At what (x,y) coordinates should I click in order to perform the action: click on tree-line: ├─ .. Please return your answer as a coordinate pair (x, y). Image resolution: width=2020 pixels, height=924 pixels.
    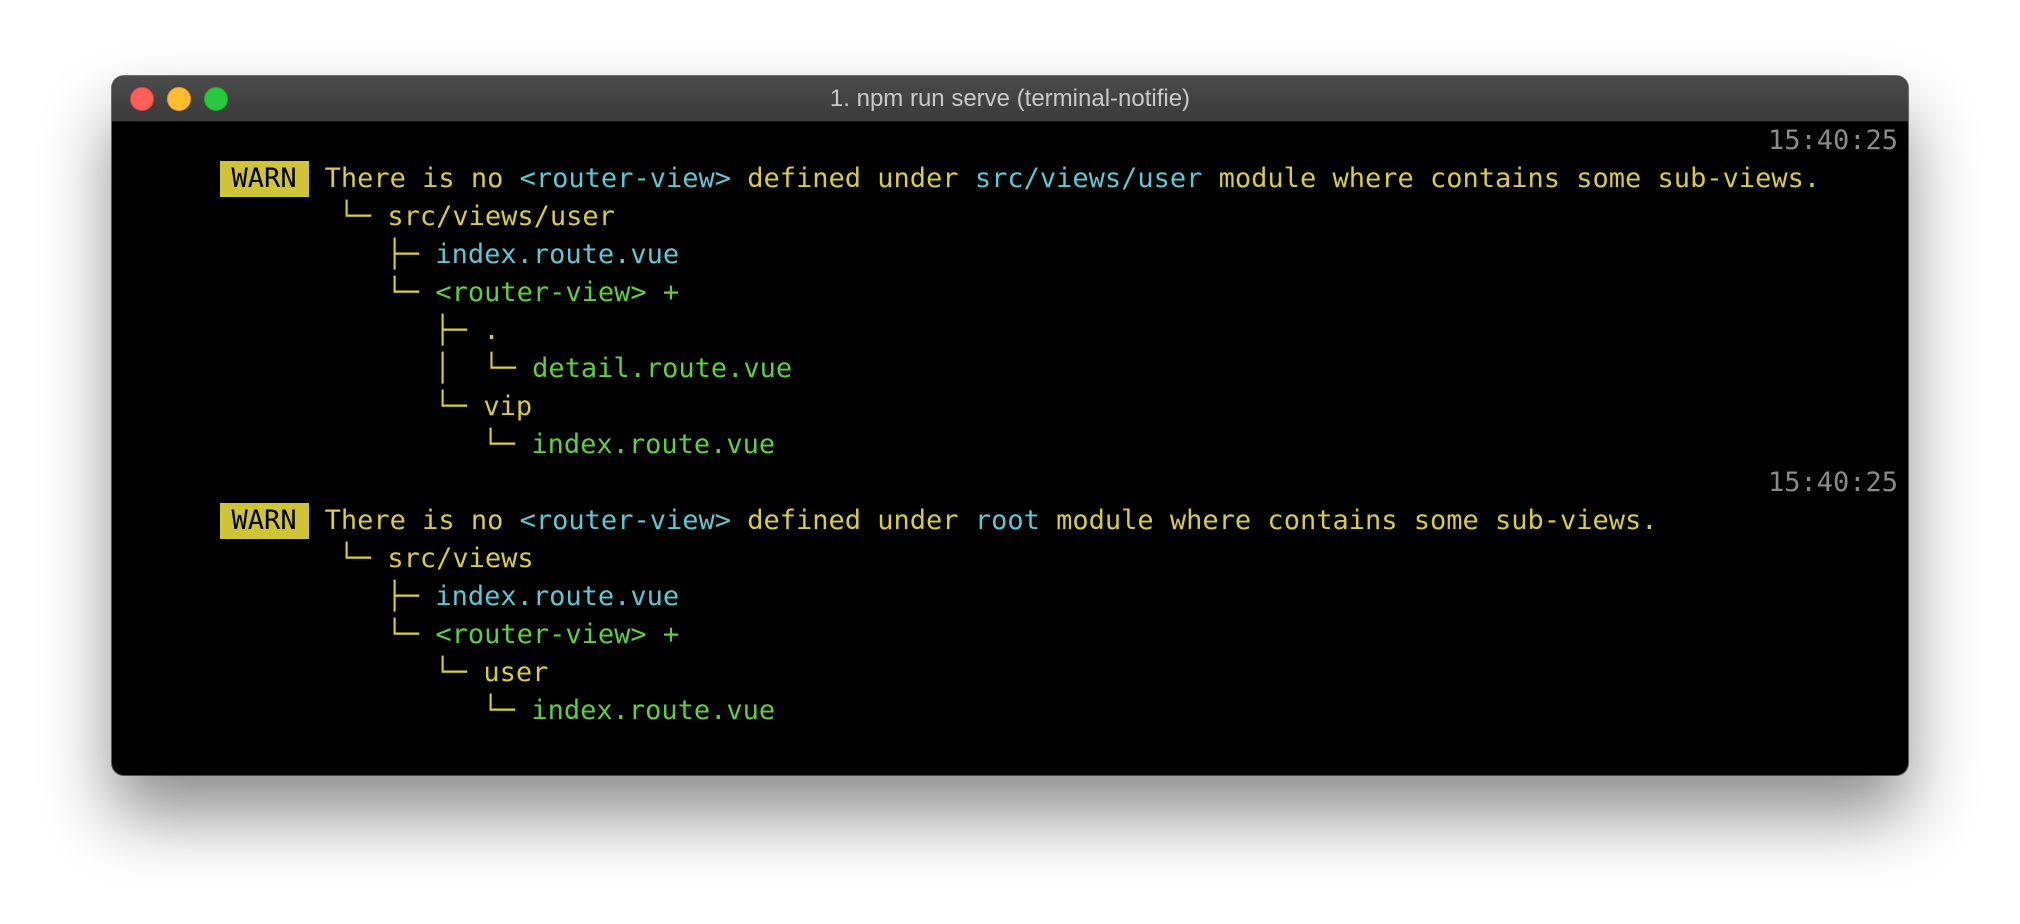
    Looking at the image, I should click on (1010, 310).